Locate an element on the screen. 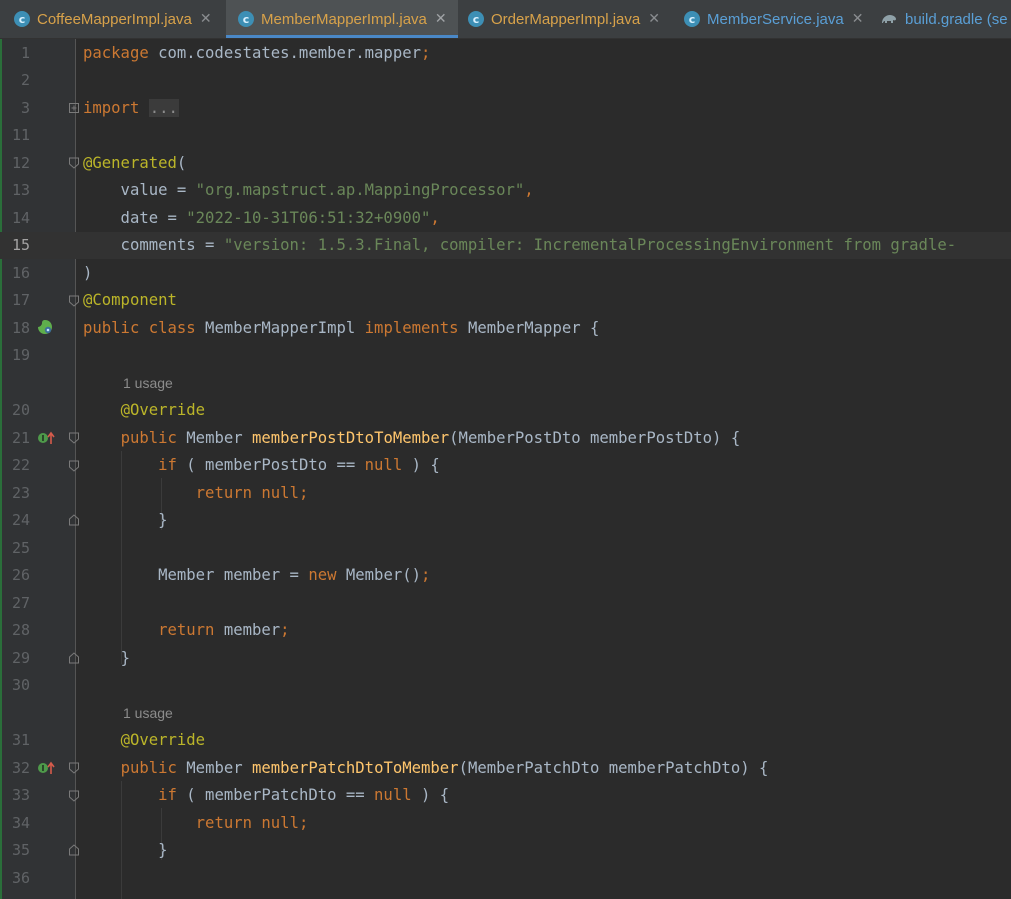  code-line-29: } is located at coordinates (106, 658).